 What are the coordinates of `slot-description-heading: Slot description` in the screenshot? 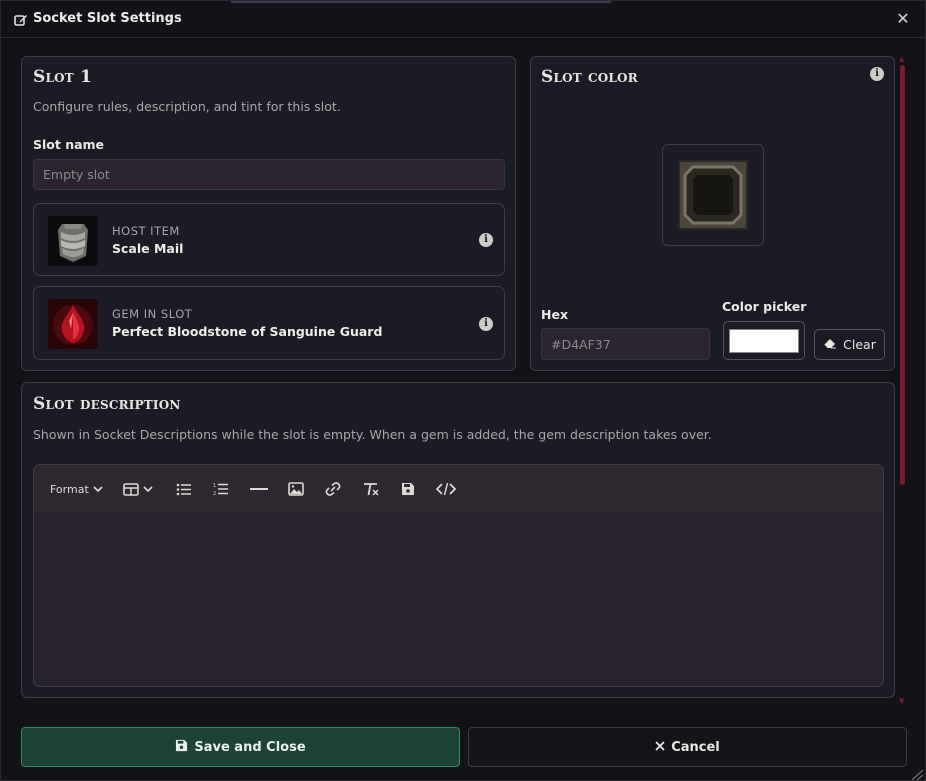 It's located at (107, 404).